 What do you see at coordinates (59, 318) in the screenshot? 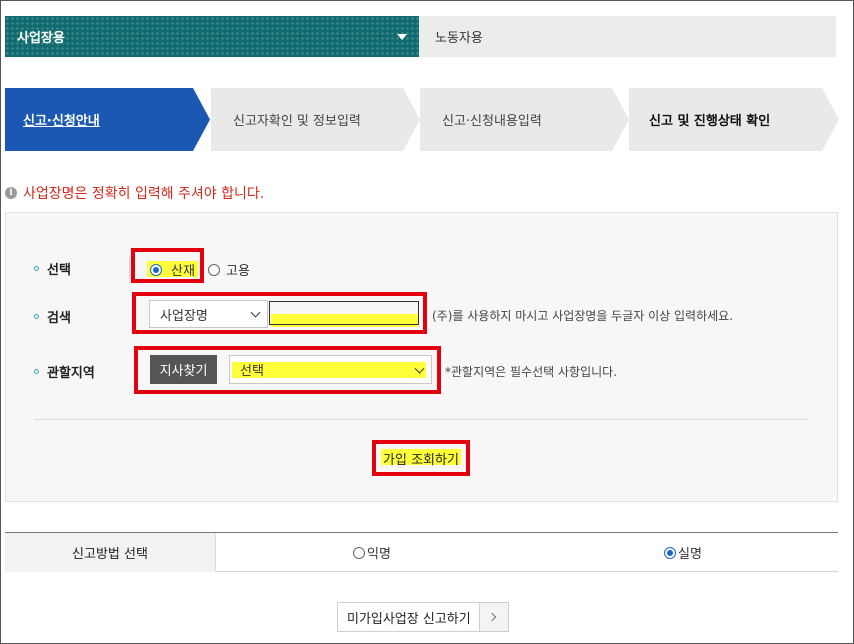
I see `search-row-label-text: 검색` at bounding box center [59, 318].